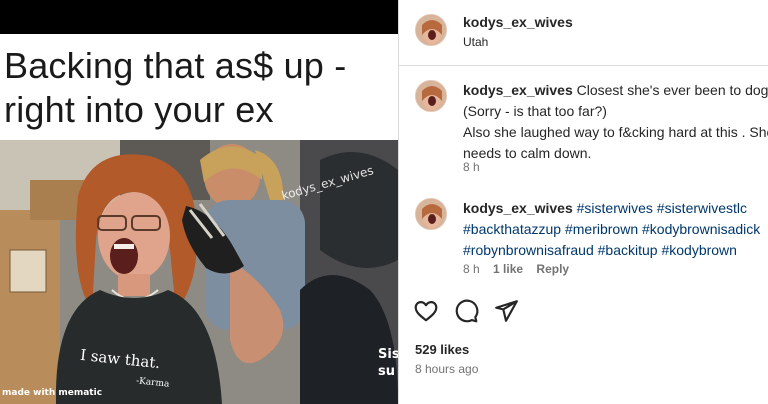 The image size is (768, 404). Describe the element at coordinates (200, 88) in the screenshot. I see `meme-caption: Backing that as$ up - right into your ex` at that location.